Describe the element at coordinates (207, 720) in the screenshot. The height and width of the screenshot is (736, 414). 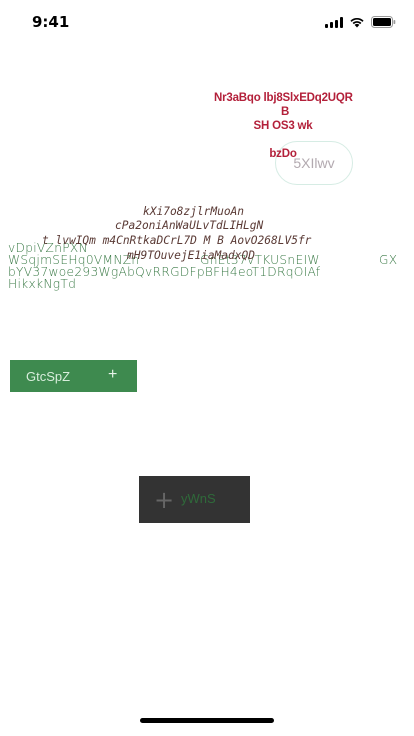
I see `home-indicator` at that location.